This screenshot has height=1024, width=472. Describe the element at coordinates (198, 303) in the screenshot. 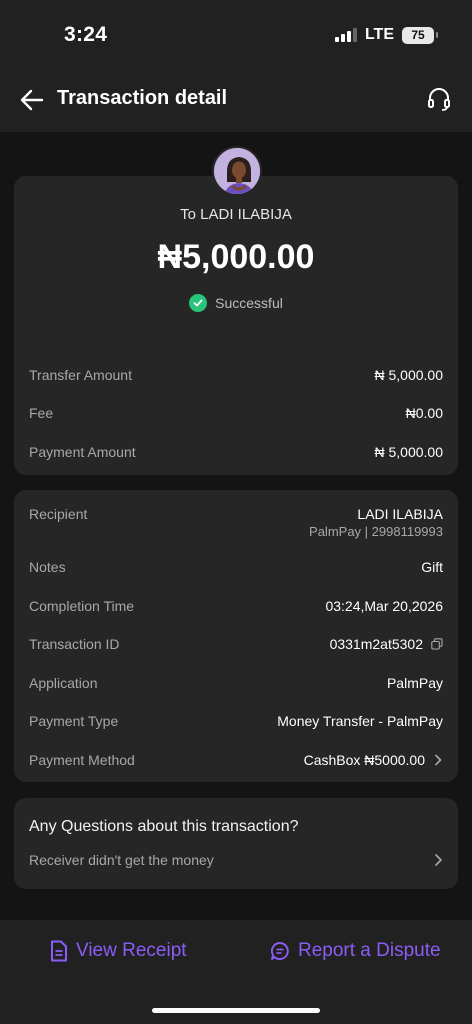

I see `check-circle-icon` at that location.